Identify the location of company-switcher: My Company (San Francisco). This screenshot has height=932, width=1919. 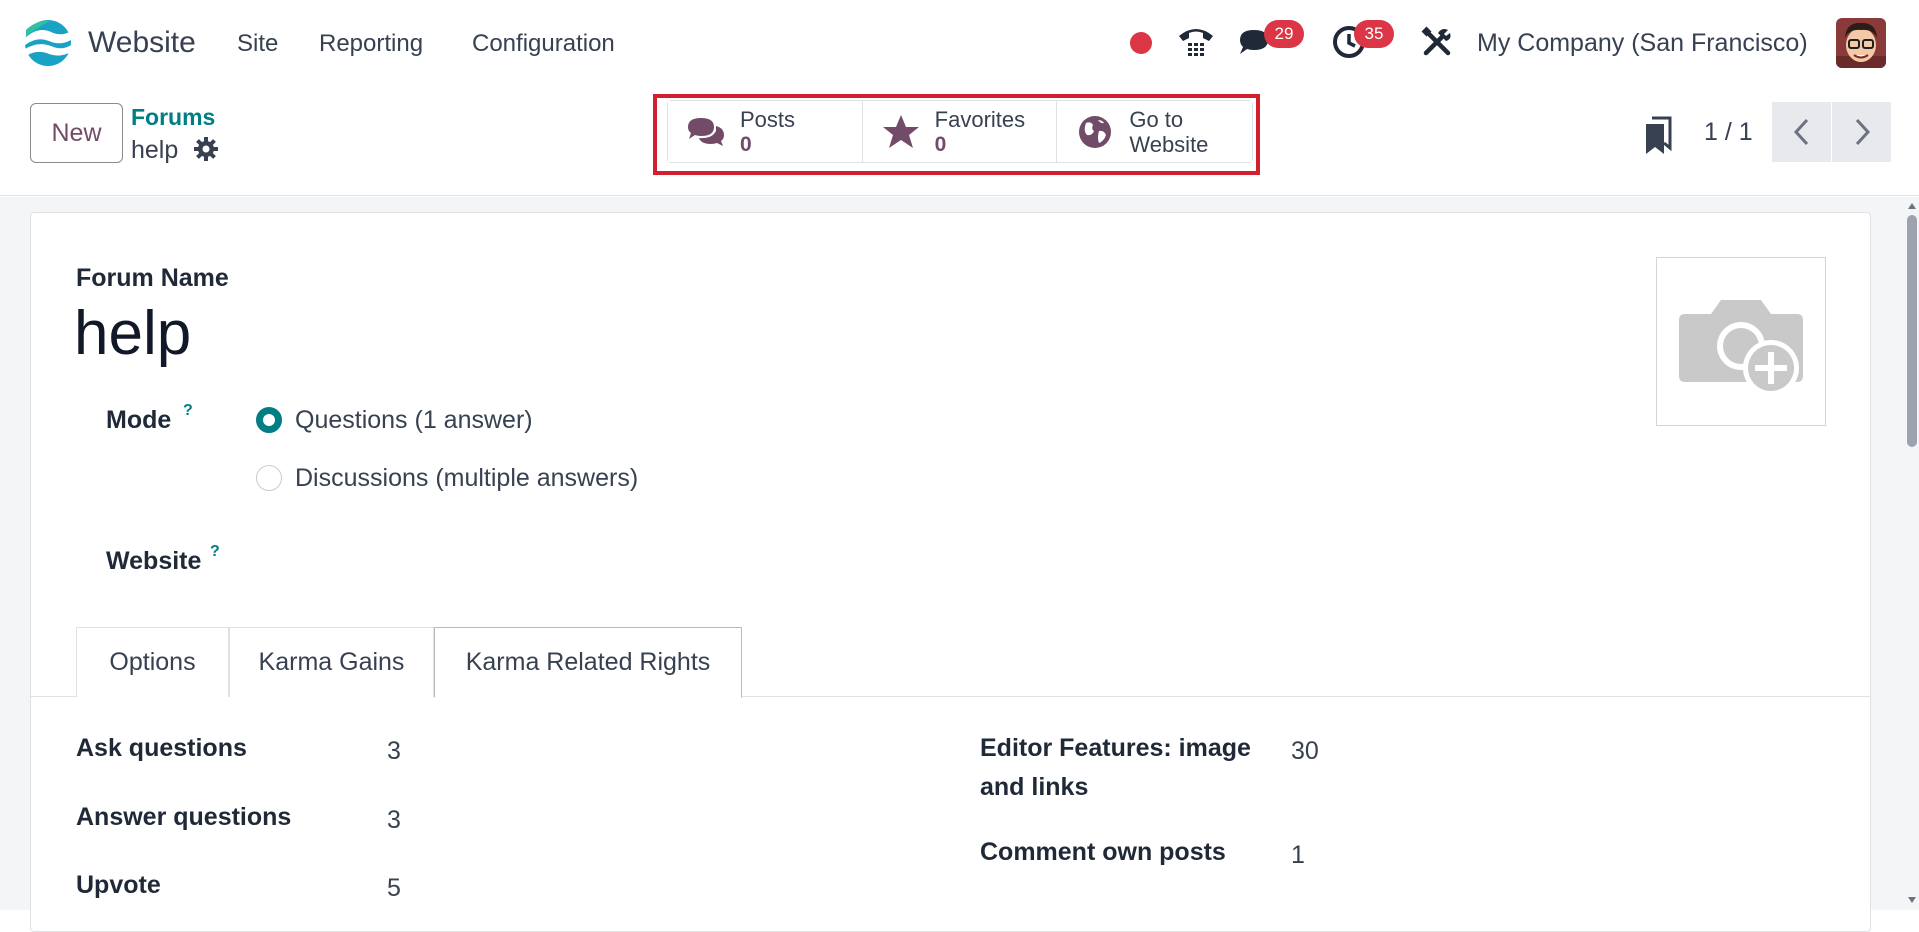
(1642, 43).